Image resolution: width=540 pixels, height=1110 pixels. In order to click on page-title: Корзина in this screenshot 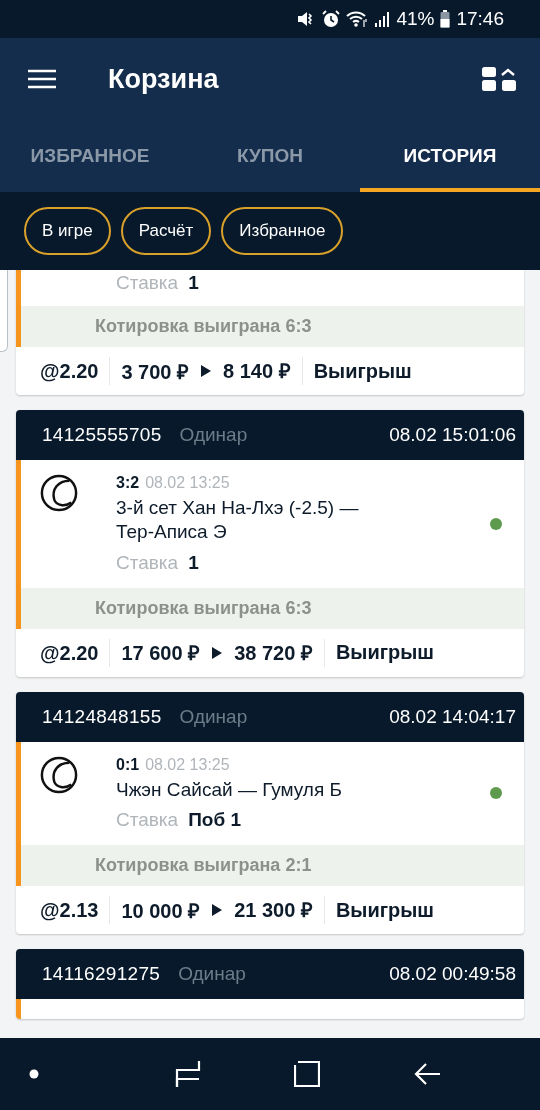, I will do `click(164, 79)`.